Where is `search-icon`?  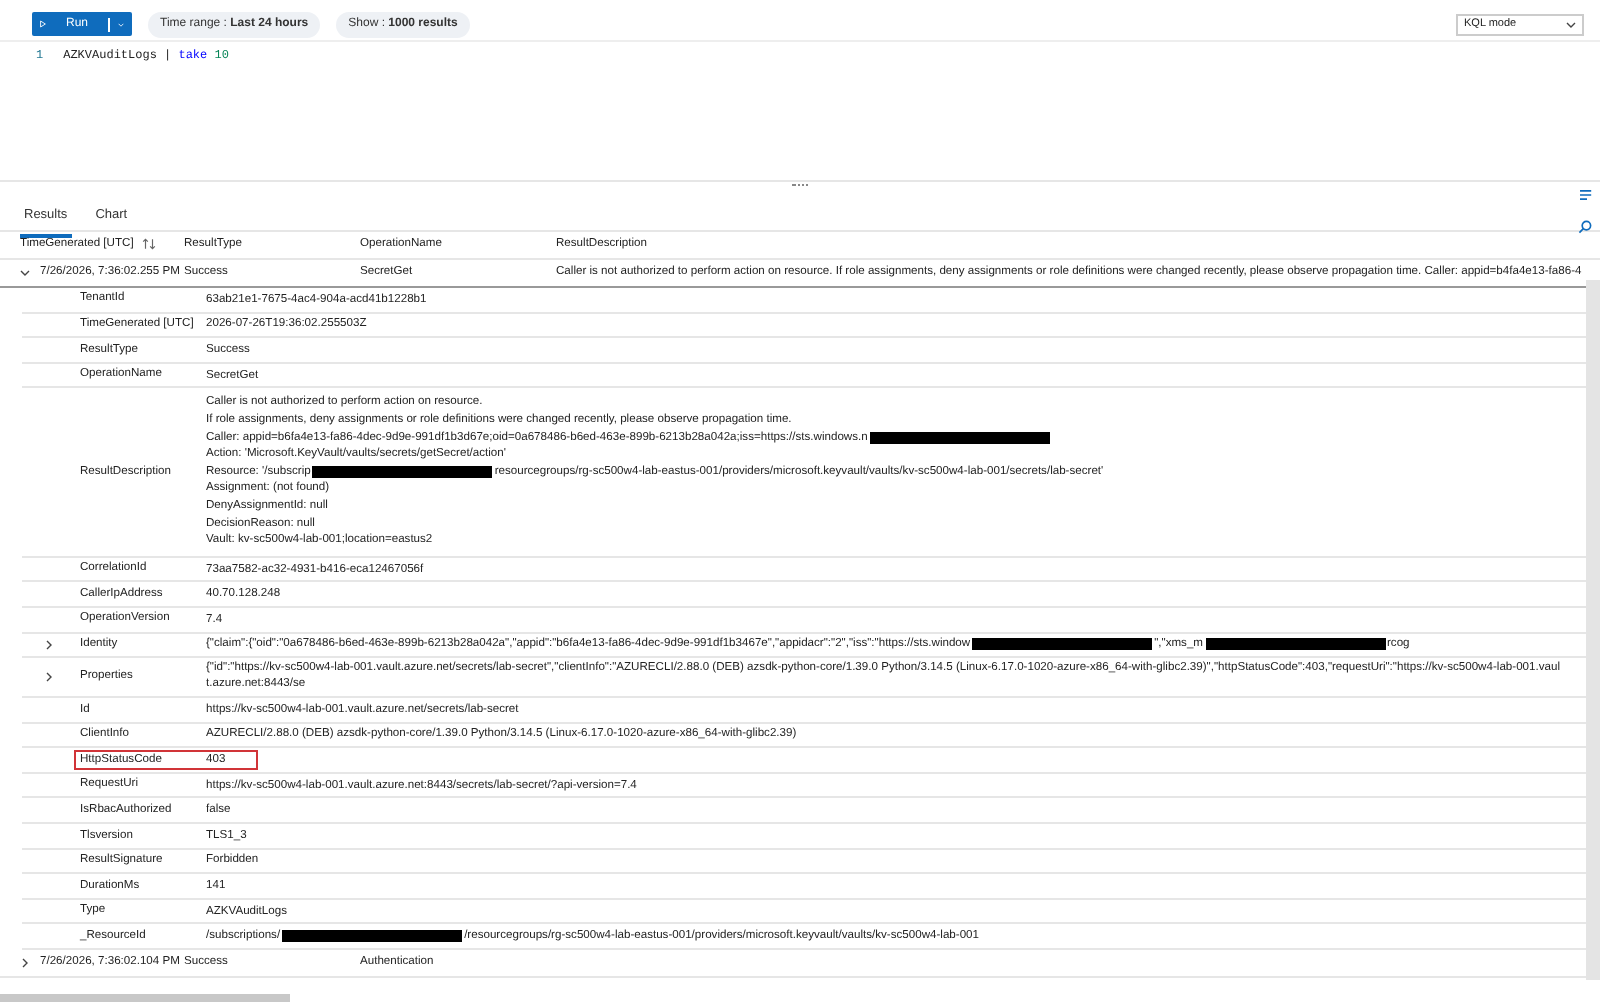
search-icon is located at coordinates (1585, 227).